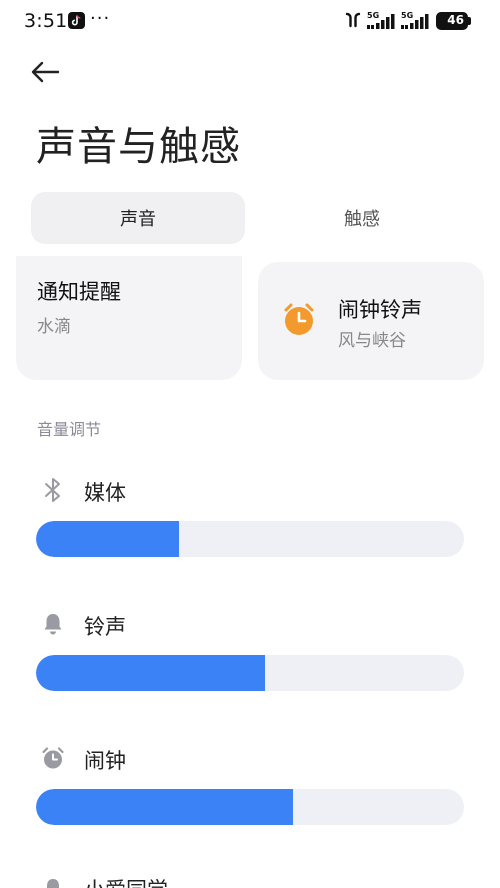  Describe the element at coordinates (250, 539) in the screenshot. I see `media-volume-slider` at that location.